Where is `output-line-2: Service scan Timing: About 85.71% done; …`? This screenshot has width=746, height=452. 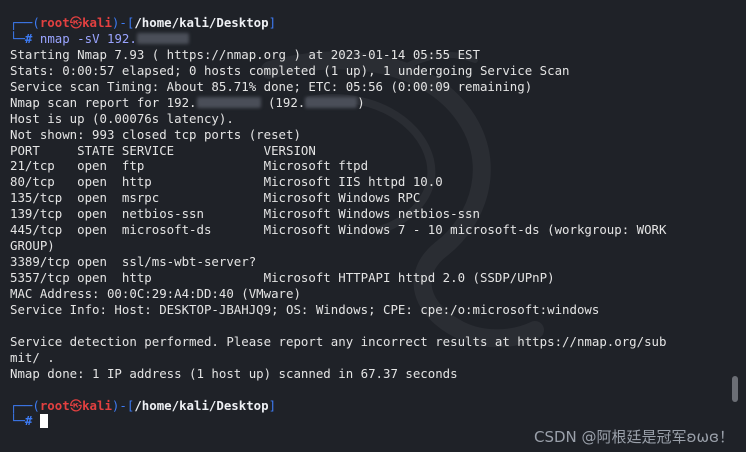 output-line-2: Service scan Timing: About 85.71% done; … is located at coordinates (271, 86).